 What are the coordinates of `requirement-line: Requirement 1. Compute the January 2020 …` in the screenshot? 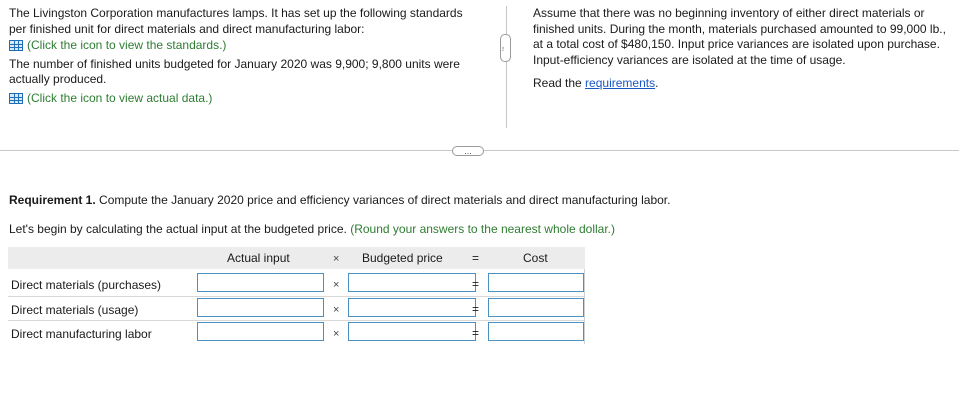 It's located at (339, 200).